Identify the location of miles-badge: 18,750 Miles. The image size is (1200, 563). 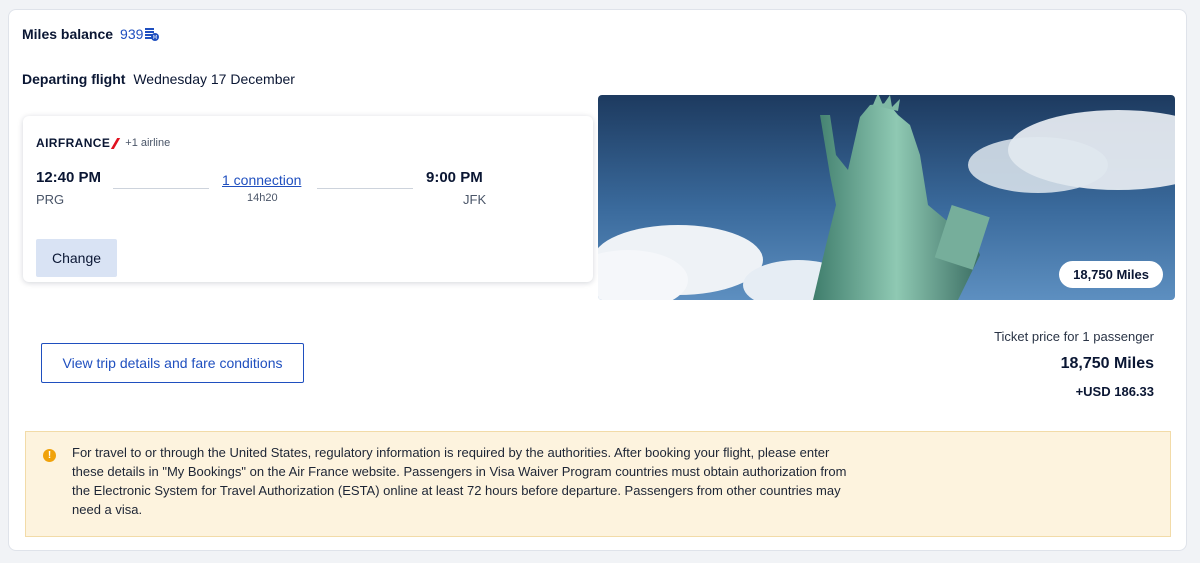
(1111, 274).